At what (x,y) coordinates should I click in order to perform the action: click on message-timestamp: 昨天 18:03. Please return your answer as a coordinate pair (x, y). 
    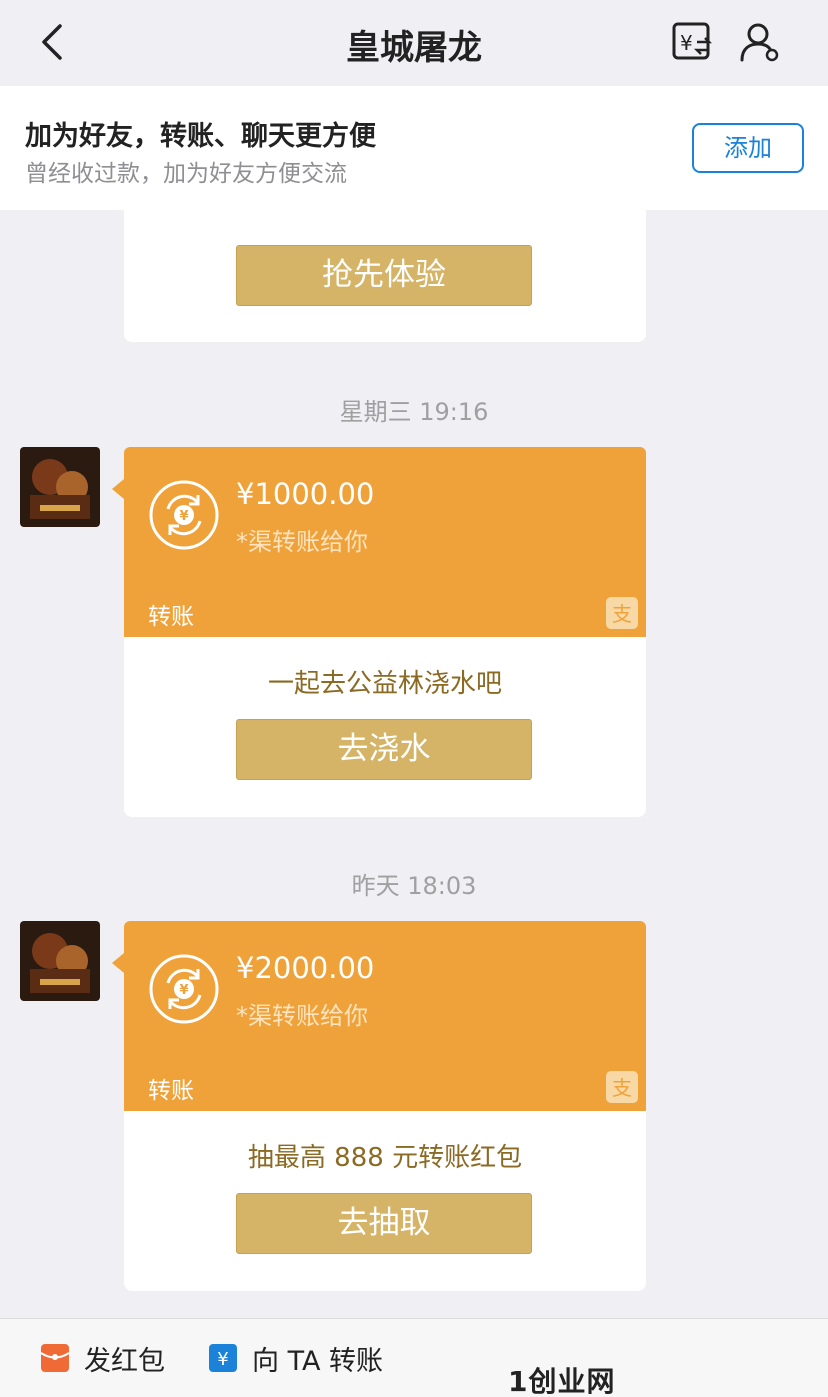
    Looking at the image, I should click on (414, 886).